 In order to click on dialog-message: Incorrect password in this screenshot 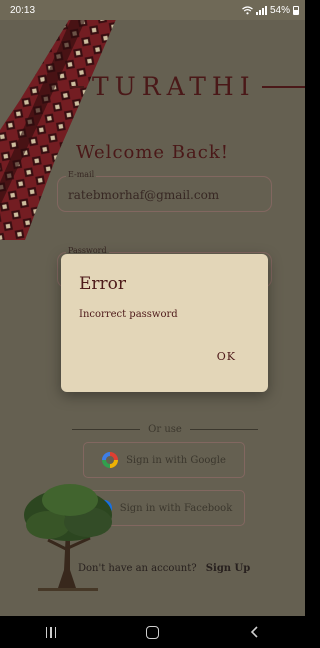, I will do `click(128, 314)`.